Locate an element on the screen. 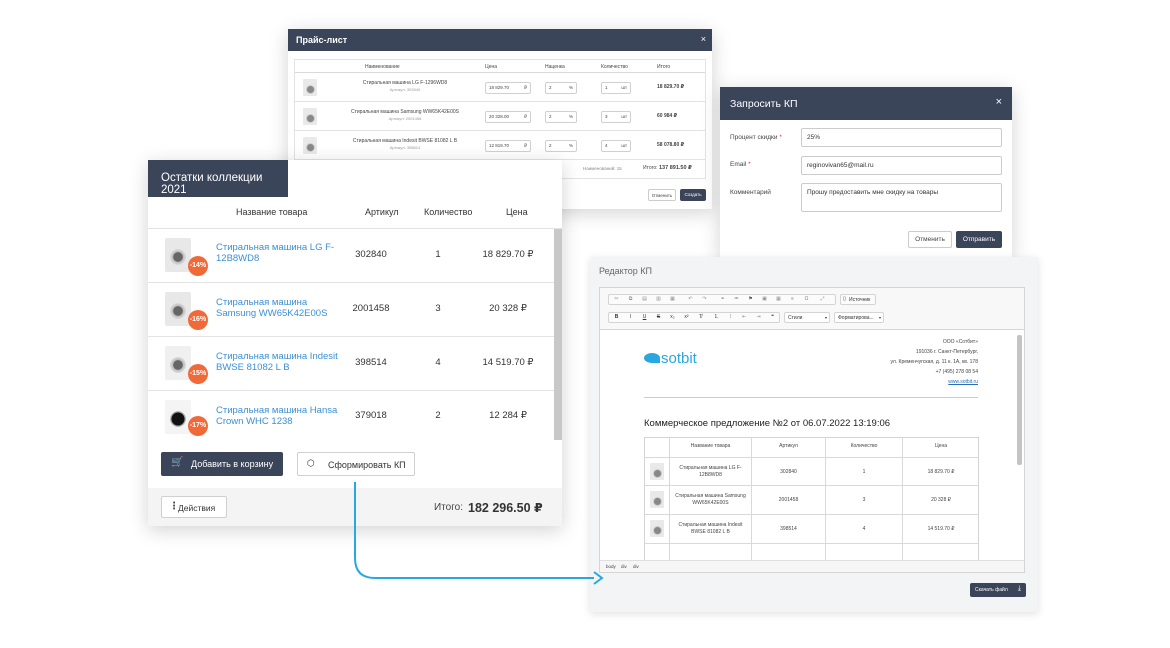 This screenshot has width=1170, height=648. product-image is located at coordinates (657, 499).